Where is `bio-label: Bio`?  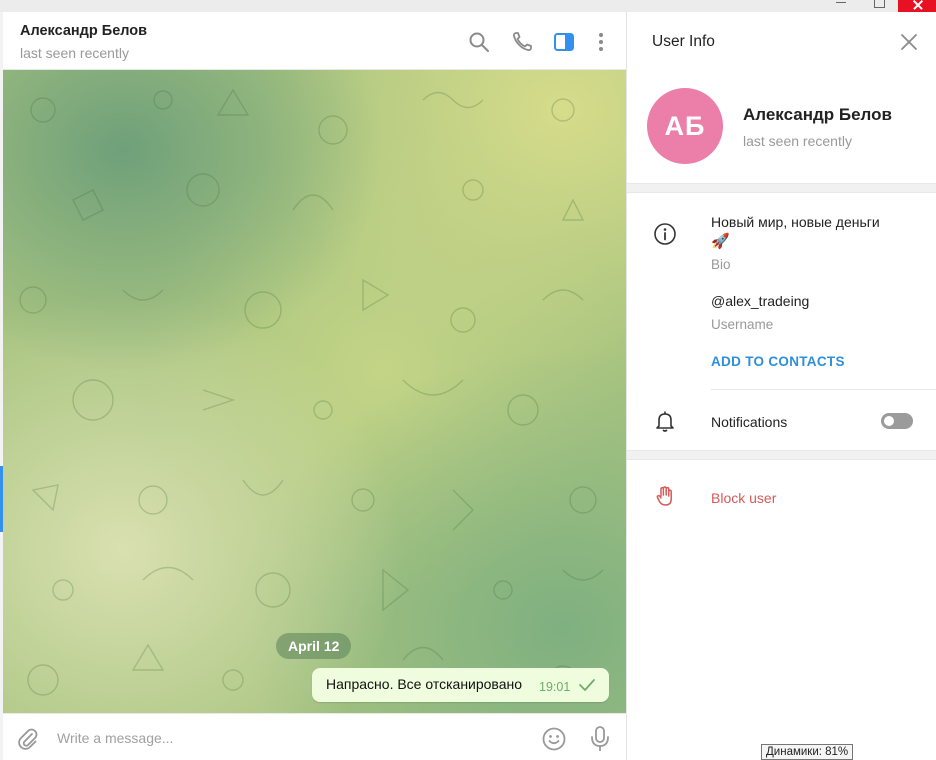 bio-label: Bio is located at coordinates (721, 264).